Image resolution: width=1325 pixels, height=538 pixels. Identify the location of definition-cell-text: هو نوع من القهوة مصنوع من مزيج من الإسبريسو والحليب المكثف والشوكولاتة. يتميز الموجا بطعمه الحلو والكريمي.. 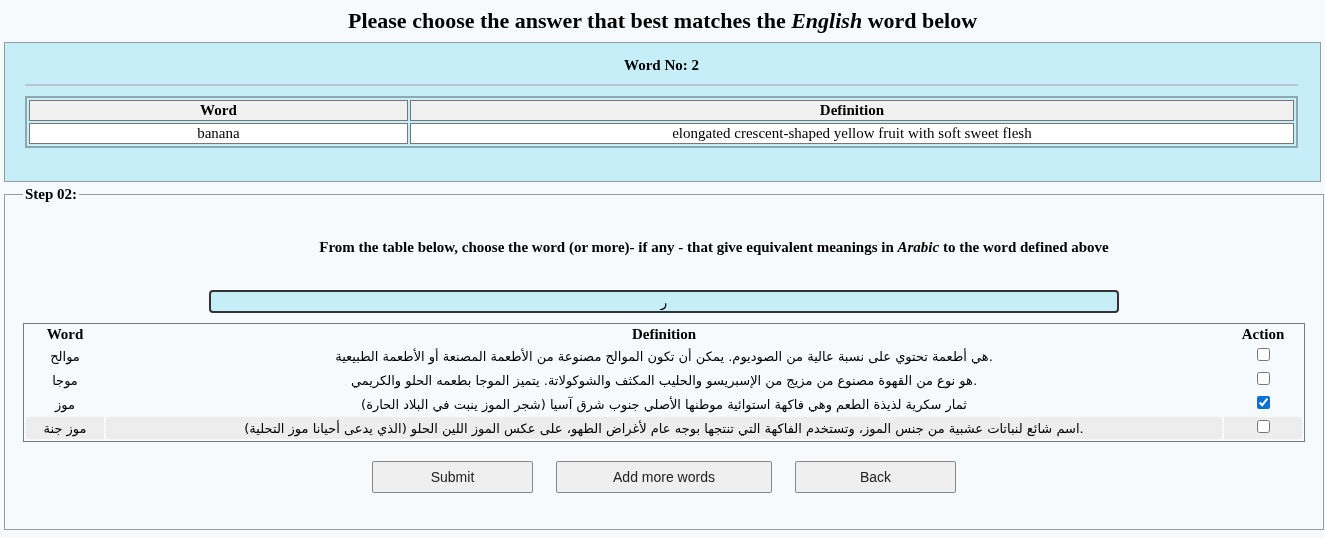
(664, 381).